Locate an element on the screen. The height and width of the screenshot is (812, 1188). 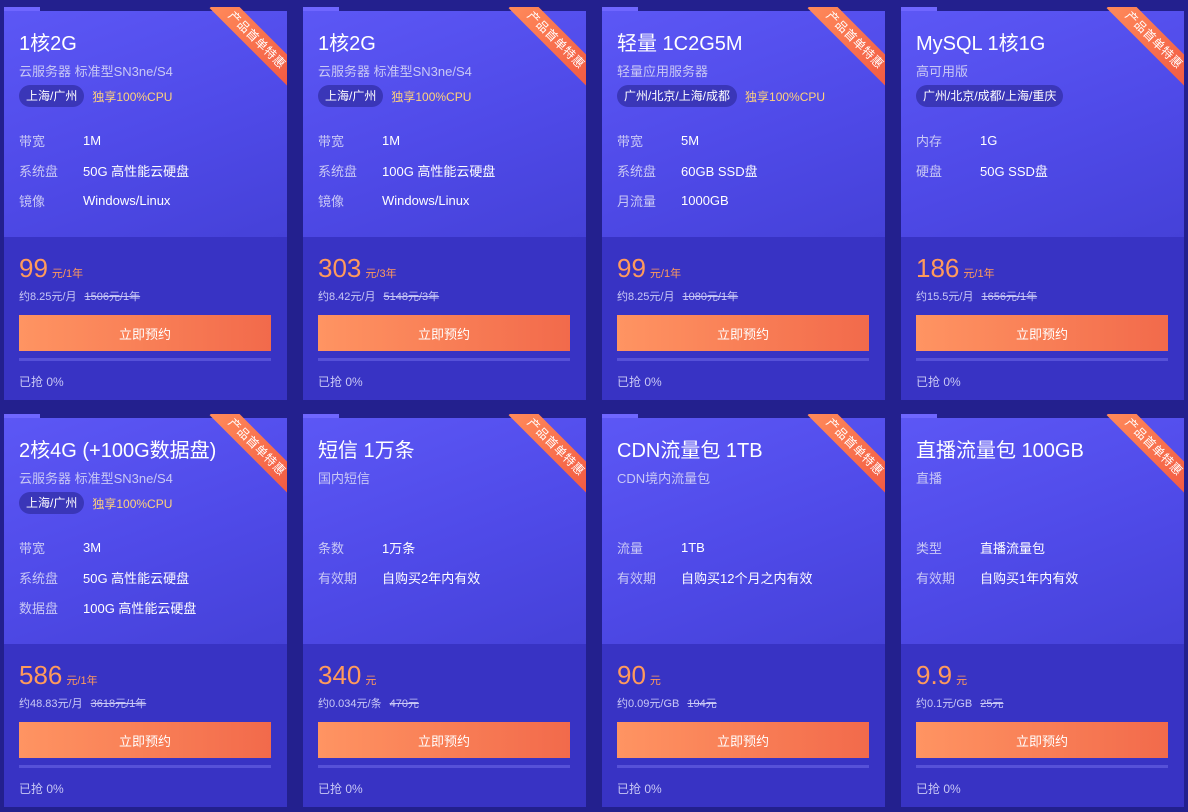
spec-list: 带宽 1M 系统盘 50G 高性能云硬盘 镜像 Windows/Linux is located at coordinates (104, 170).